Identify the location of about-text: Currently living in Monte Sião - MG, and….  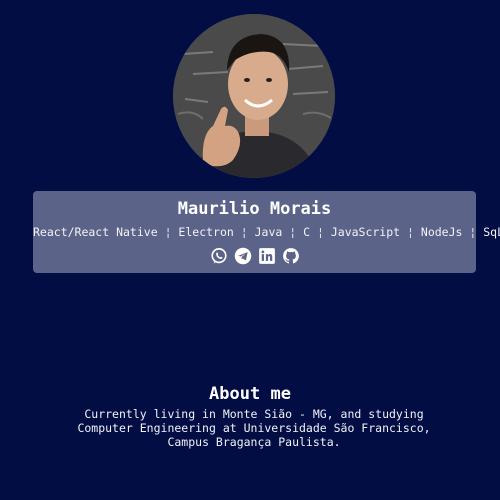
(254, 428).